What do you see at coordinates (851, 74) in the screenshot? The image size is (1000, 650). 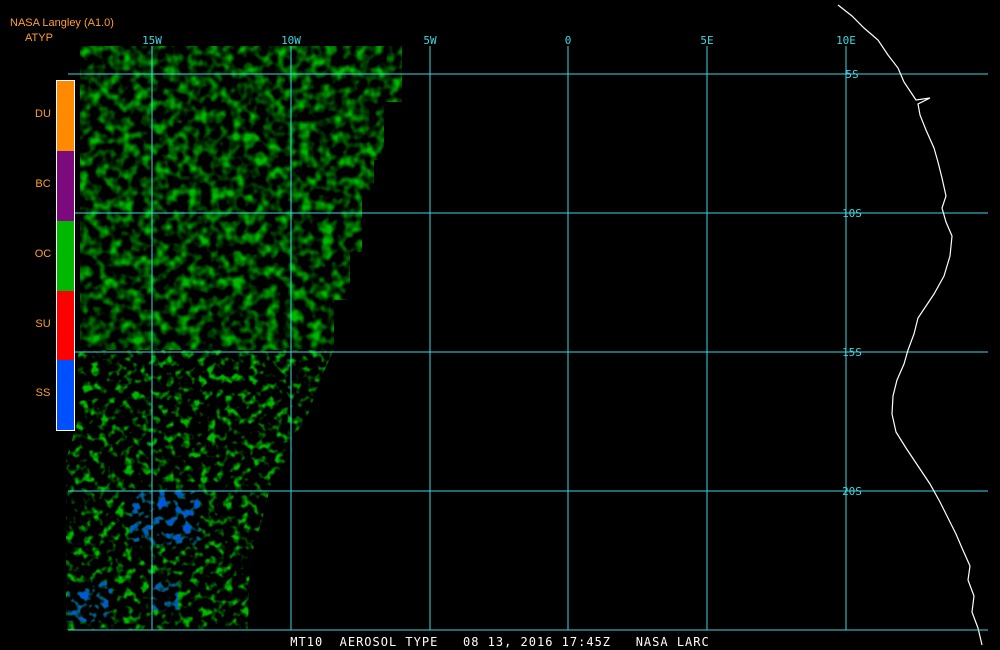 I see `parallel-label: 5S` at bounding box center [851, 74].